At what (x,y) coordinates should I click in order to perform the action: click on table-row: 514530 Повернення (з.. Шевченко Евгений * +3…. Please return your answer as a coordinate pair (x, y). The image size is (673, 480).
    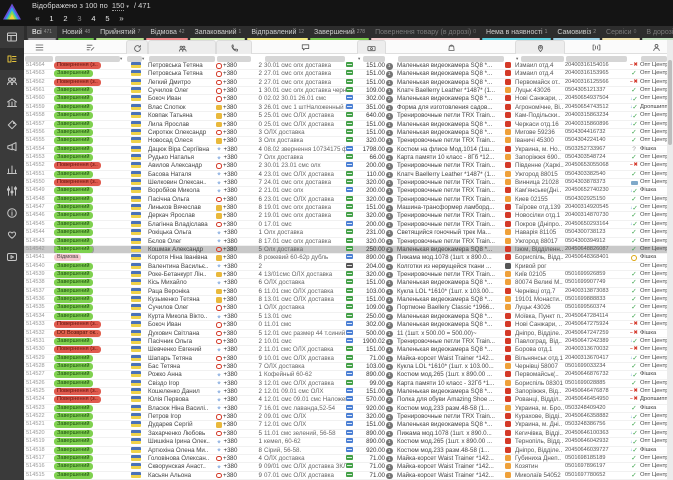
    Looking at the image, I should click on (348, 350).